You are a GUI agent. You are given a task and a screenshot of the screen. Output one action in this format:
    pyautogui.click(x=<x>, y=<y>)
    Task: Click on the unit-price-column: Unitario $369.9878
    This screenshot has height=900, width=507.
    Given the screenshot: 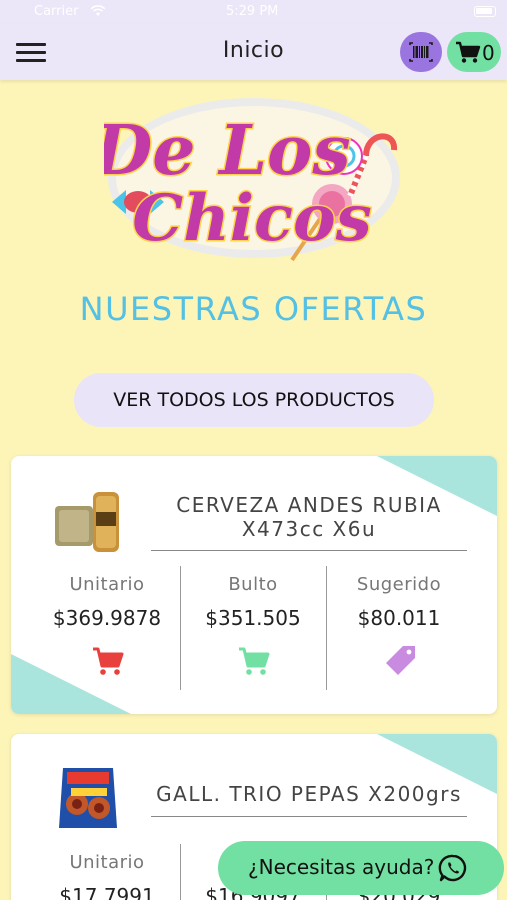 What is the action you would take?
    pyautogui.click(x=107, y=634)
    